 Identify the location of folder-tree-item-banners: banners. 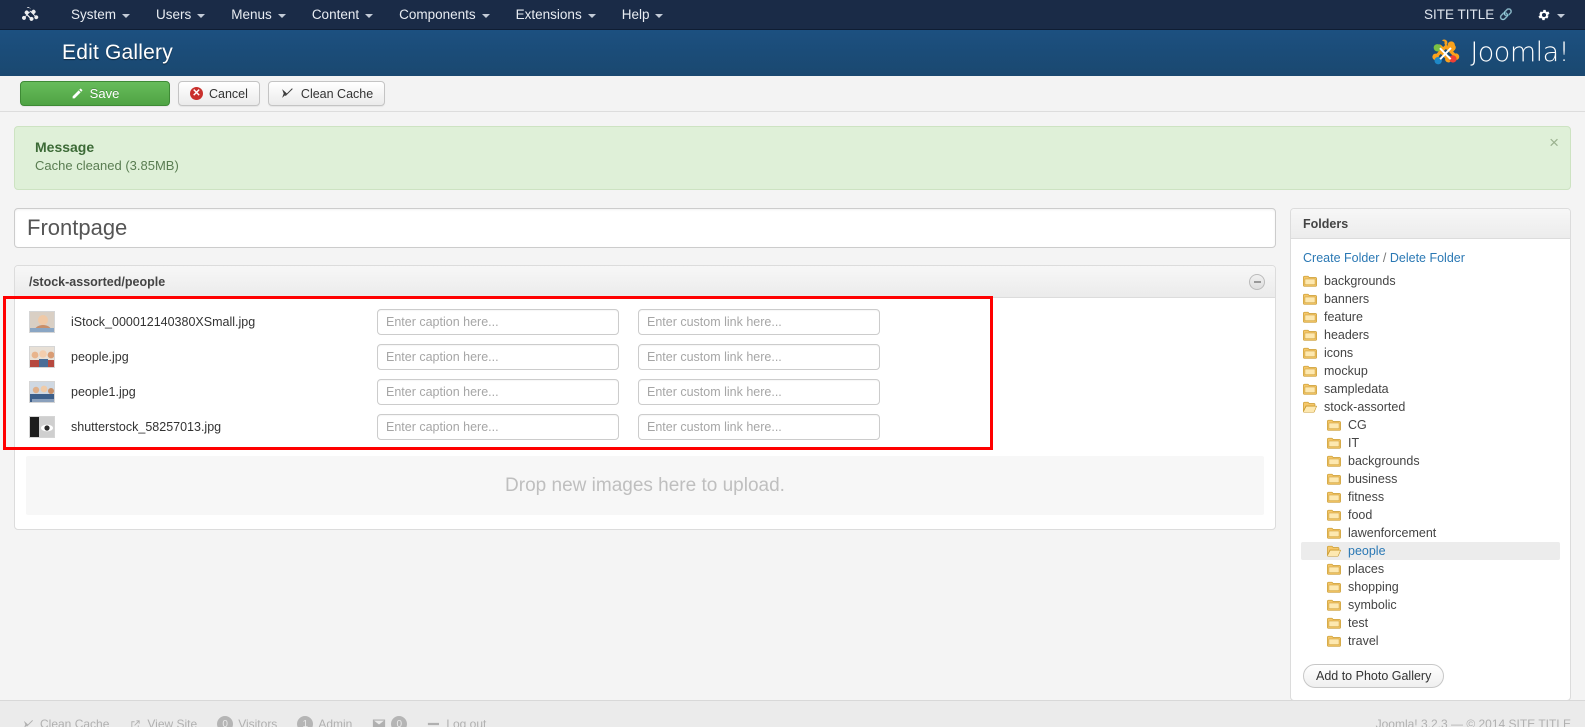
(1430, 299).